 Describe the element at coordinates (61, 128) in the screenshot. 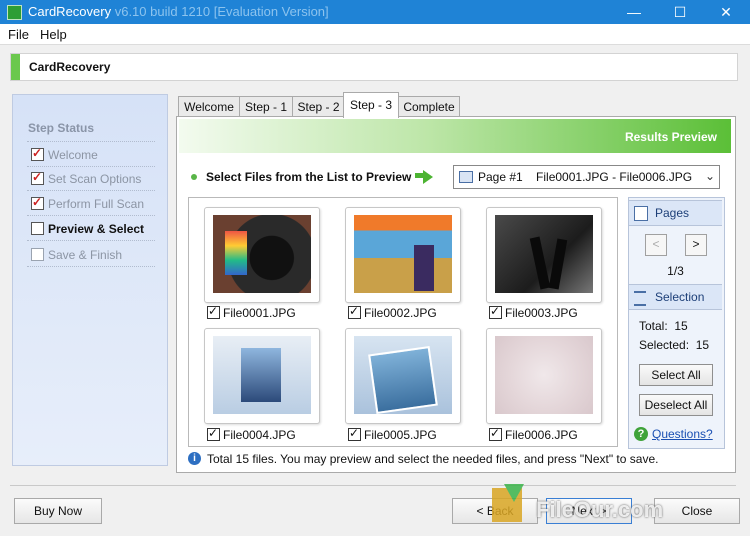

I see `step-status-title: Step Status` at that location.